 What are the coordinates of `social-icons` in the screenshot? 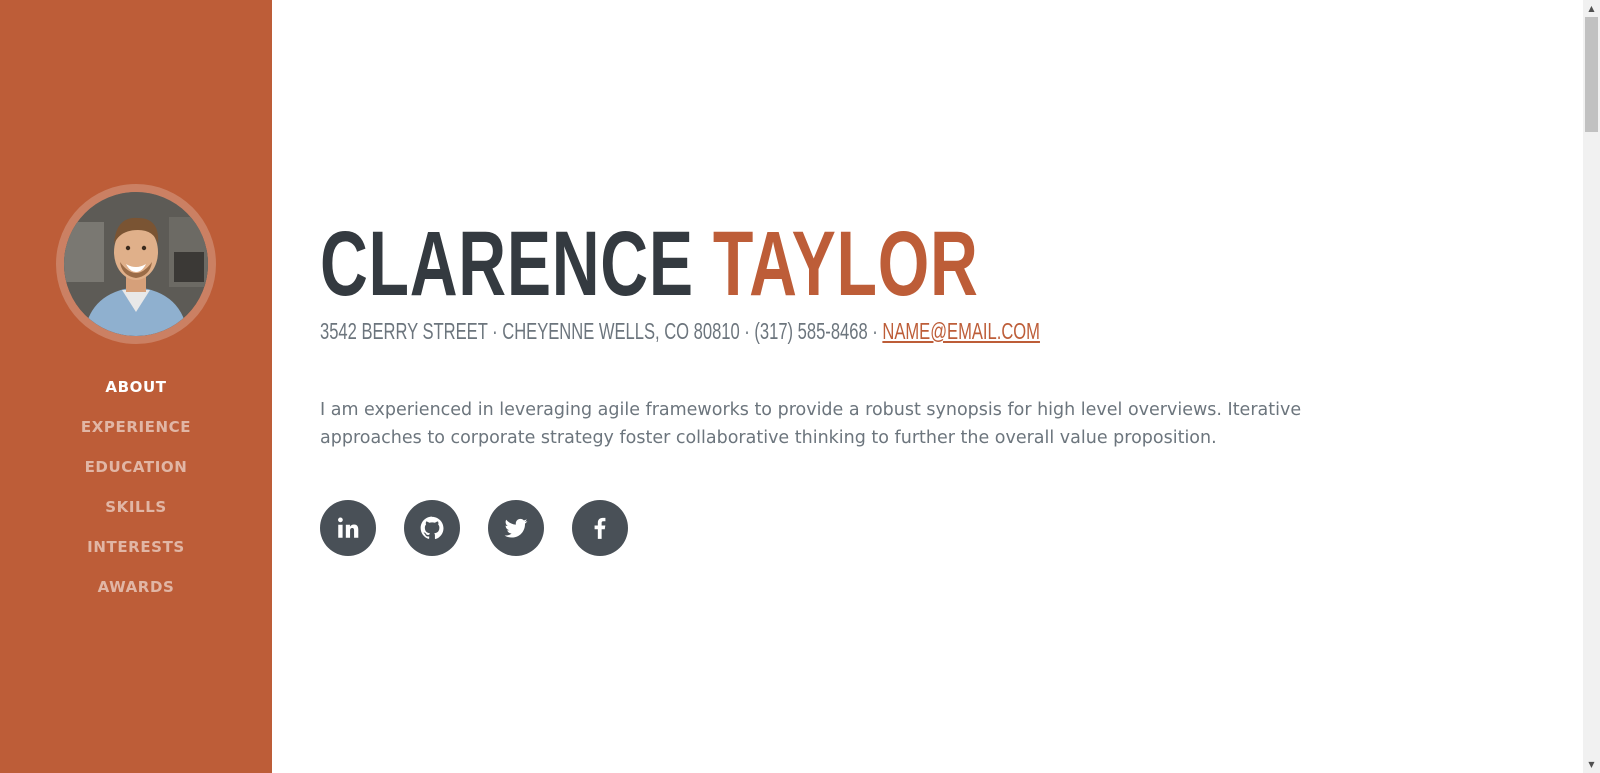 It's located at (488, 528).